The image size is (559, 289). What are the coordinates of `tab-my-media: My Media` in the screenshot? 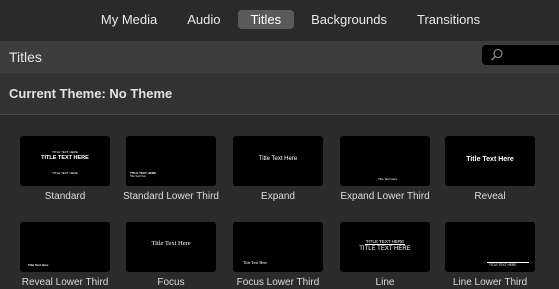 It's located at (129, 19).